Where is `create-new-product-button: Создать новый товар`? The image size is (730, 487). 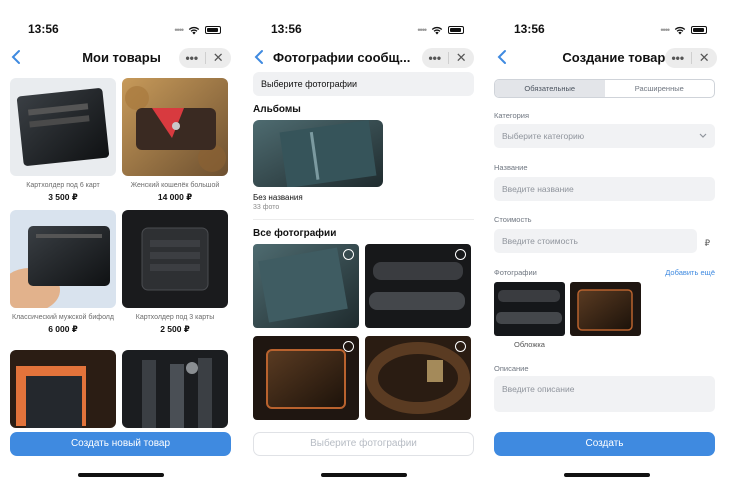 create-new-product-button: Создать новый товар is located at coordinates (120, 444).